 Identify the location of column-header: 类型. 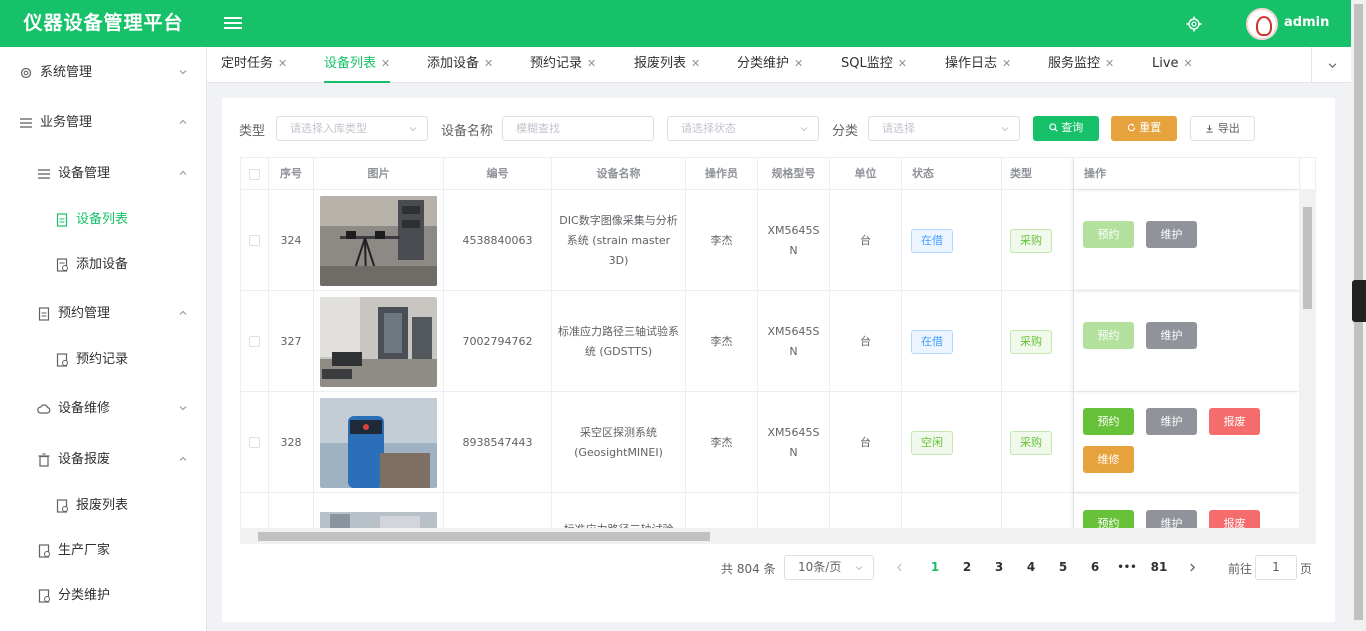
(1038, 174).